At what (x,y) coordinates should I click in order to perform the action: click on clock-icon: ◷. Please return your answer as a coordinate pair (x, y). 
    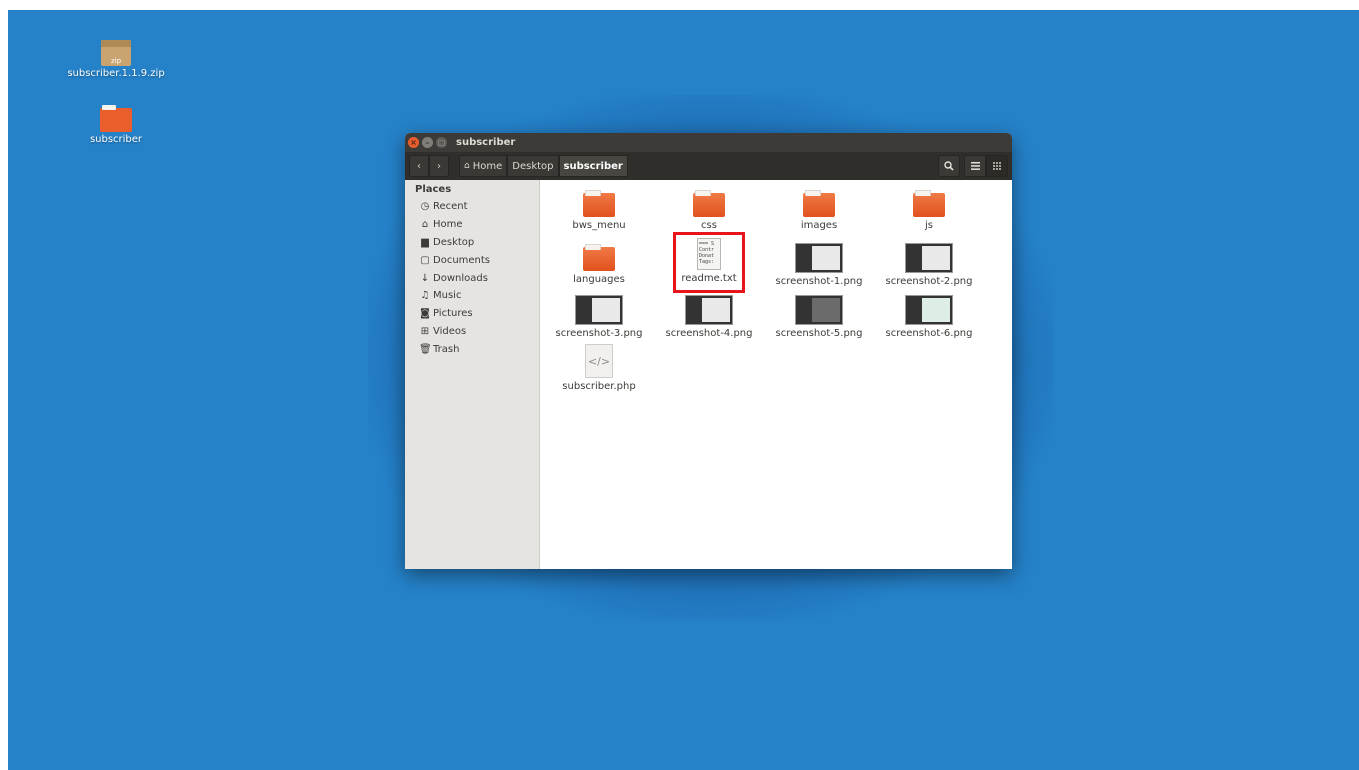
    Looking at the image, I should click on (425, 207).